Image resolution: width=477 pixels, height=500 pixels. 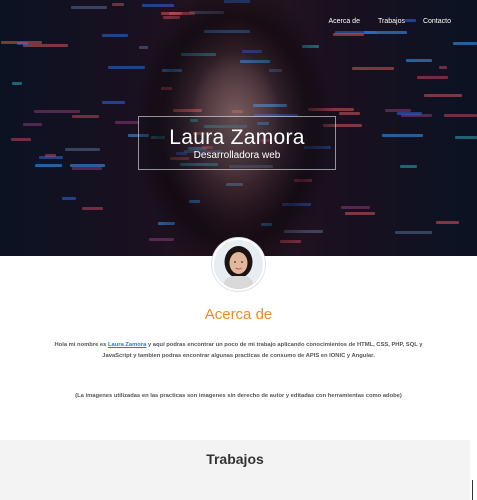 I want to click on about-name-link: Laura Zamora, so click(x=127, y=345).